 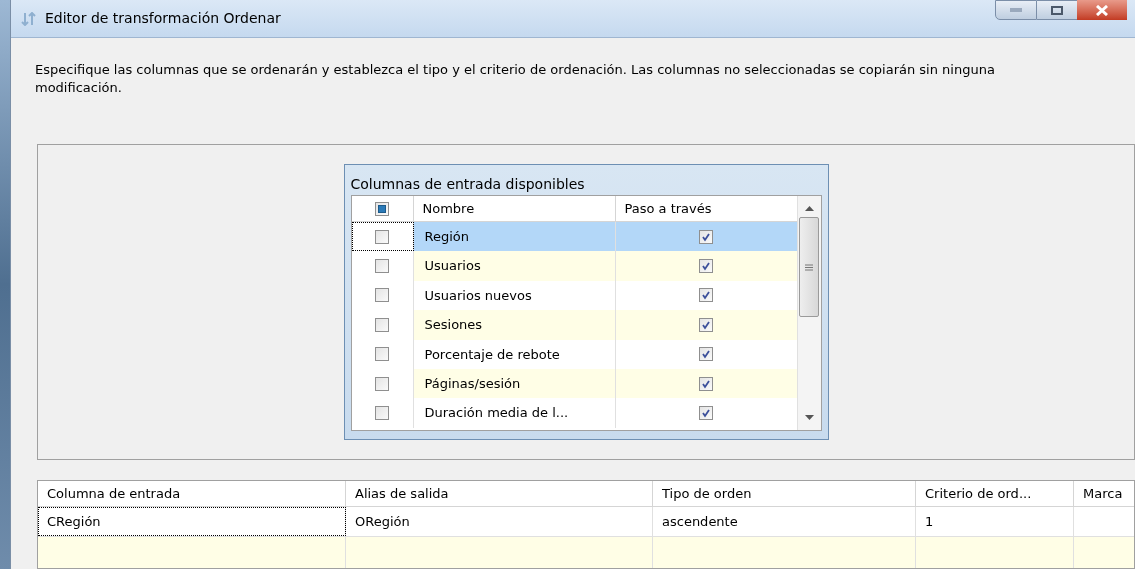 What do you see at coordinates (468, 184) in the screenshot?
I see `panel-title: Columnas de entrada disponibles` at bounding box center [468, 184].